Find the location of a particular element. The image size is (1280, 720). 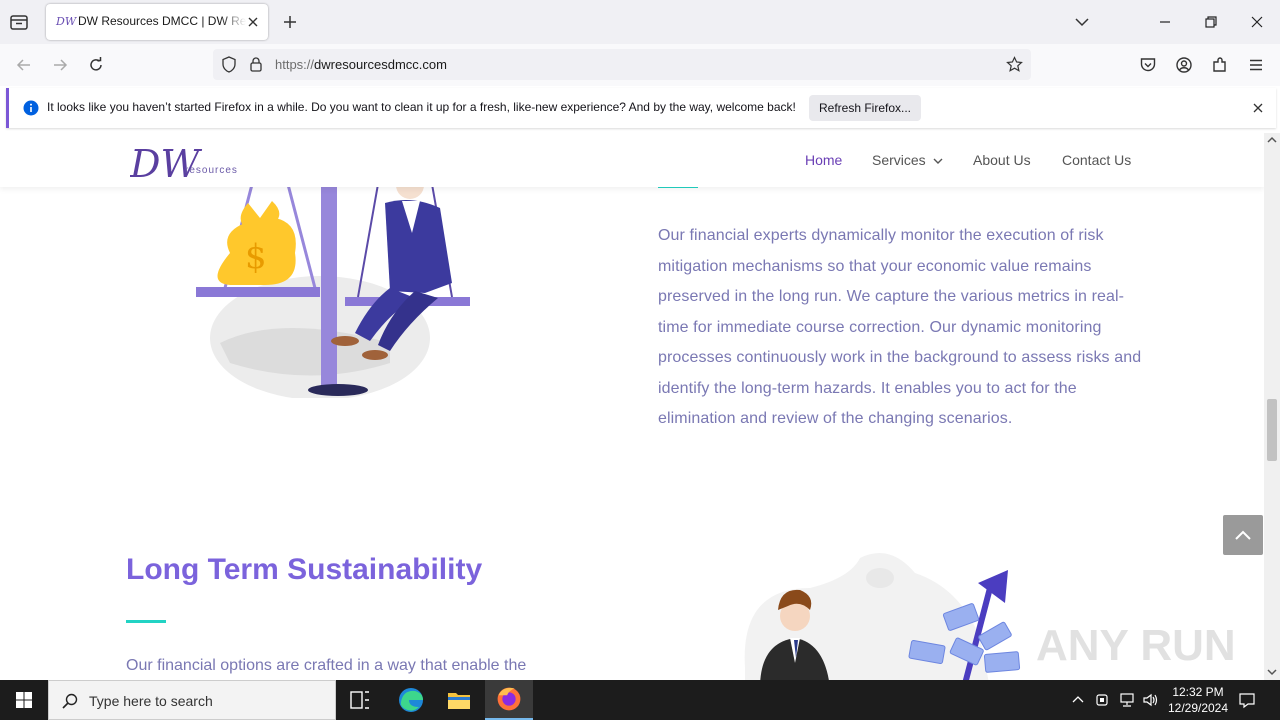

hamburger-menu-icon is located at coordinates (1256, 65).